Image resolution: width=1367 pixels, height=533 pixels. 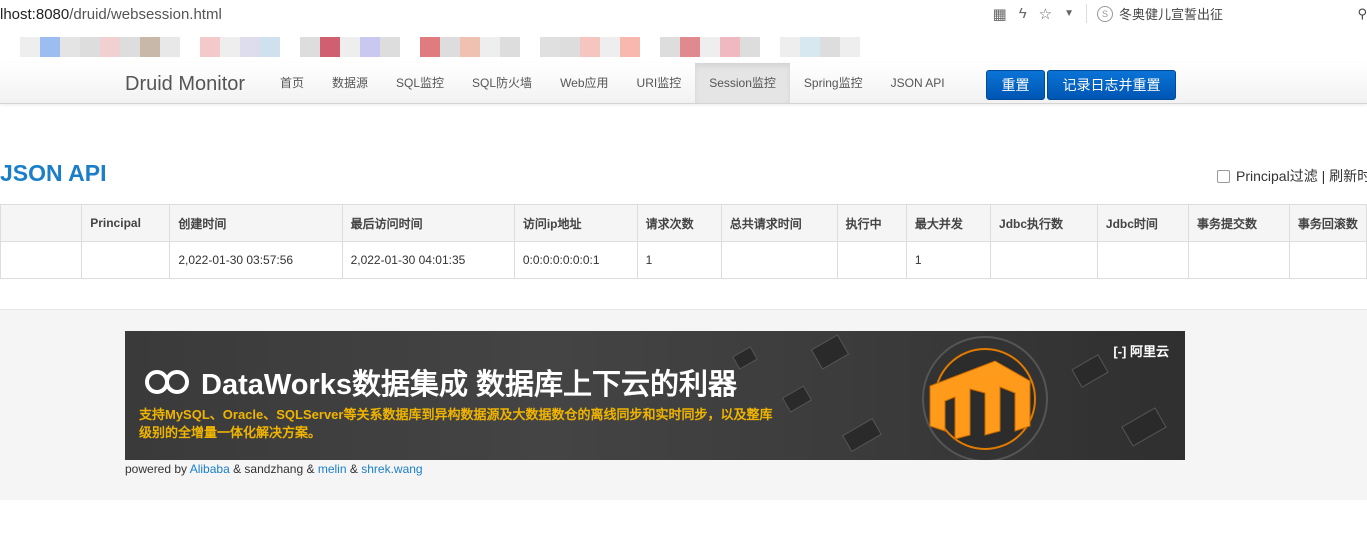 What do you see at coordinates (948, 223) in the screenshot?
I see `col-max-concurrent: 最大并发` at bounding box center [948, 223].